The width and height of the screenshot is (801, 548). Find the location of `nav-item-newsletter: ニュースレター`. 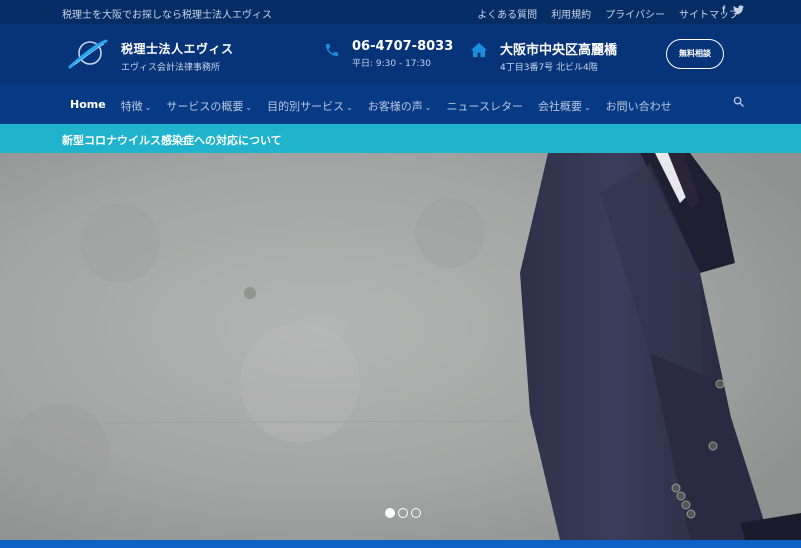

nav-item-newsletter: ニュースレター is located at coordinates (485, 106).